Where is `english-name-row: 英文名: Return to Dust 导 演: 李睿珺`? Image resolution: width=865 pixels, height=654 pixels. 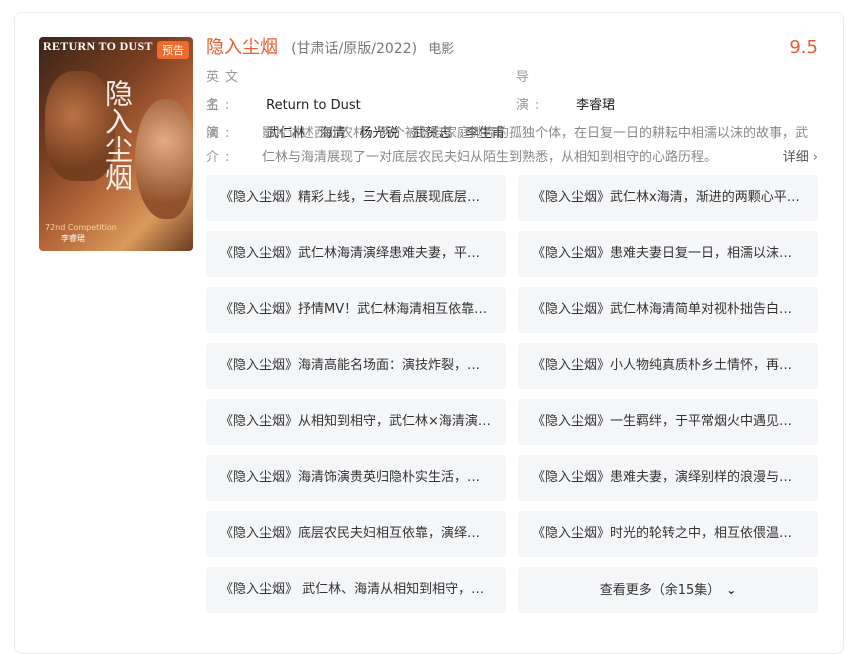
english-name-row: 英文名: Return to Dust 导 演: 李睿珺 is located at coordinates (512, 88).